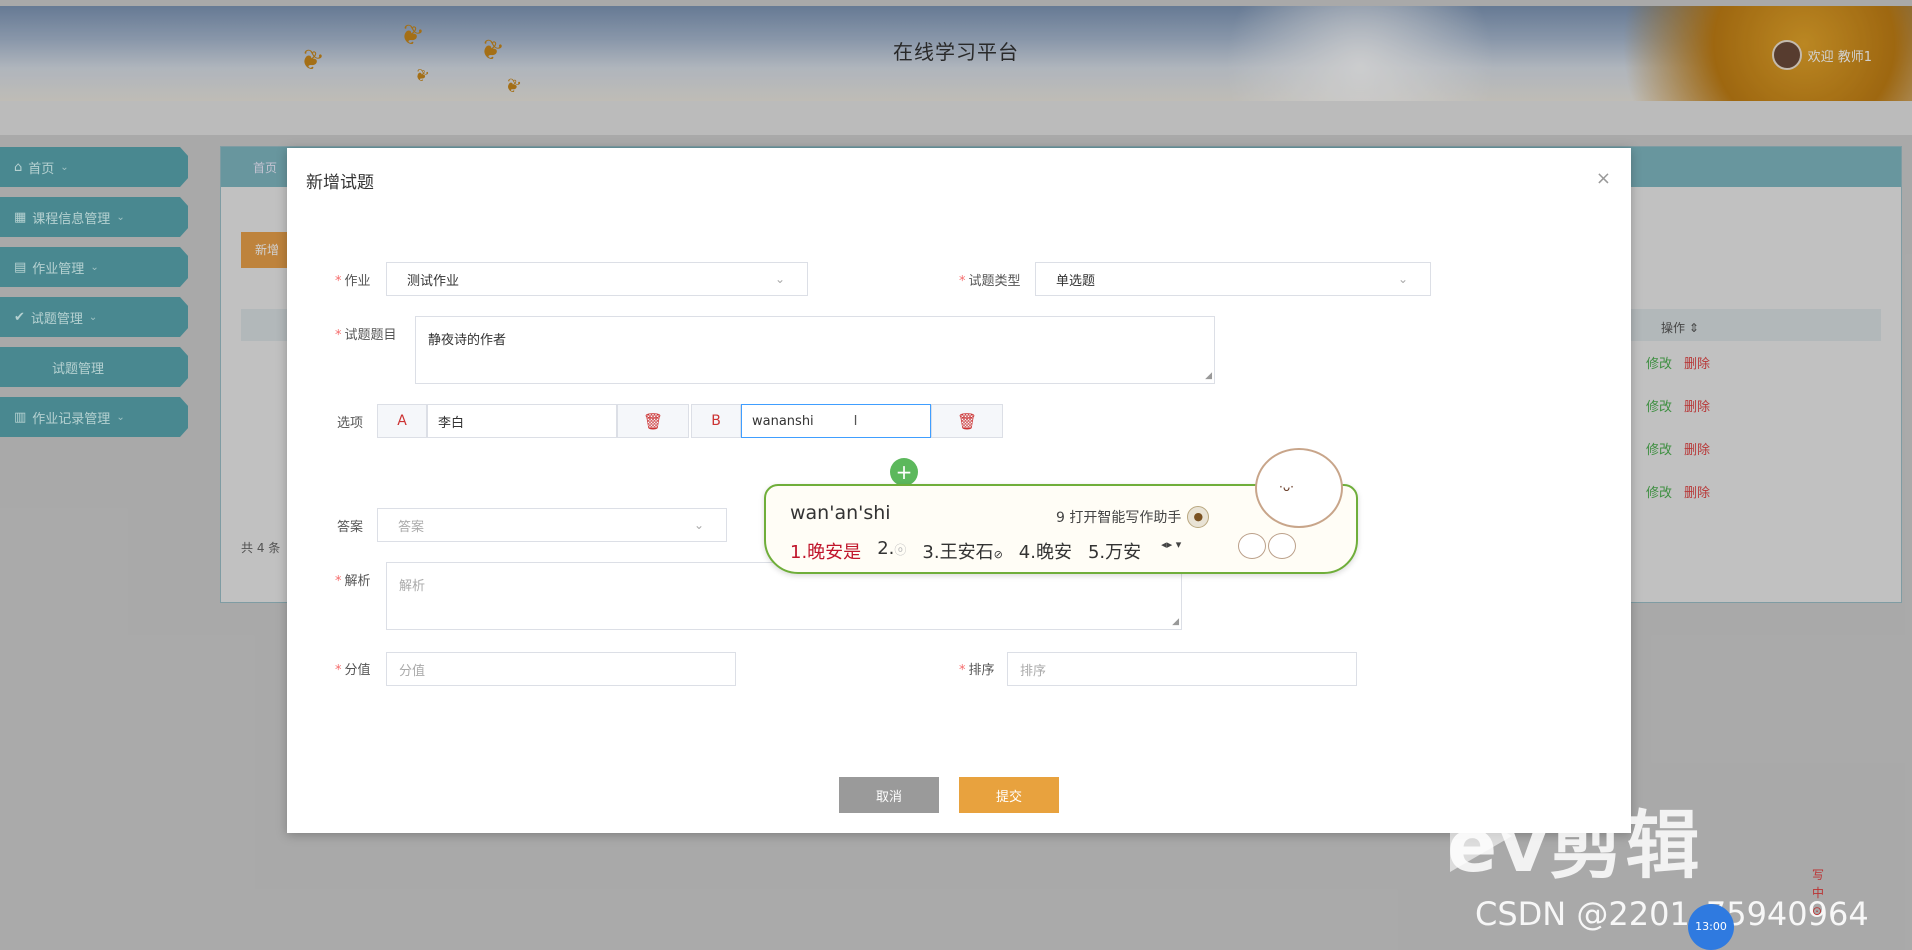 This screenshot has height=950, width=1912. What do you see at coordinates (411, 527) in the screenshot?
I see `answer-placeholder: 答案` at bounding box center [411, 527].